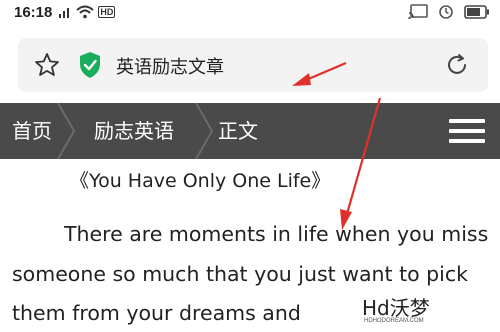 The height and width of the screenshot is (332, 500). Describe the element at coordinates (200, 181) in the screenshot. I see `article-title: 《You Have Only One Life》` at that location.